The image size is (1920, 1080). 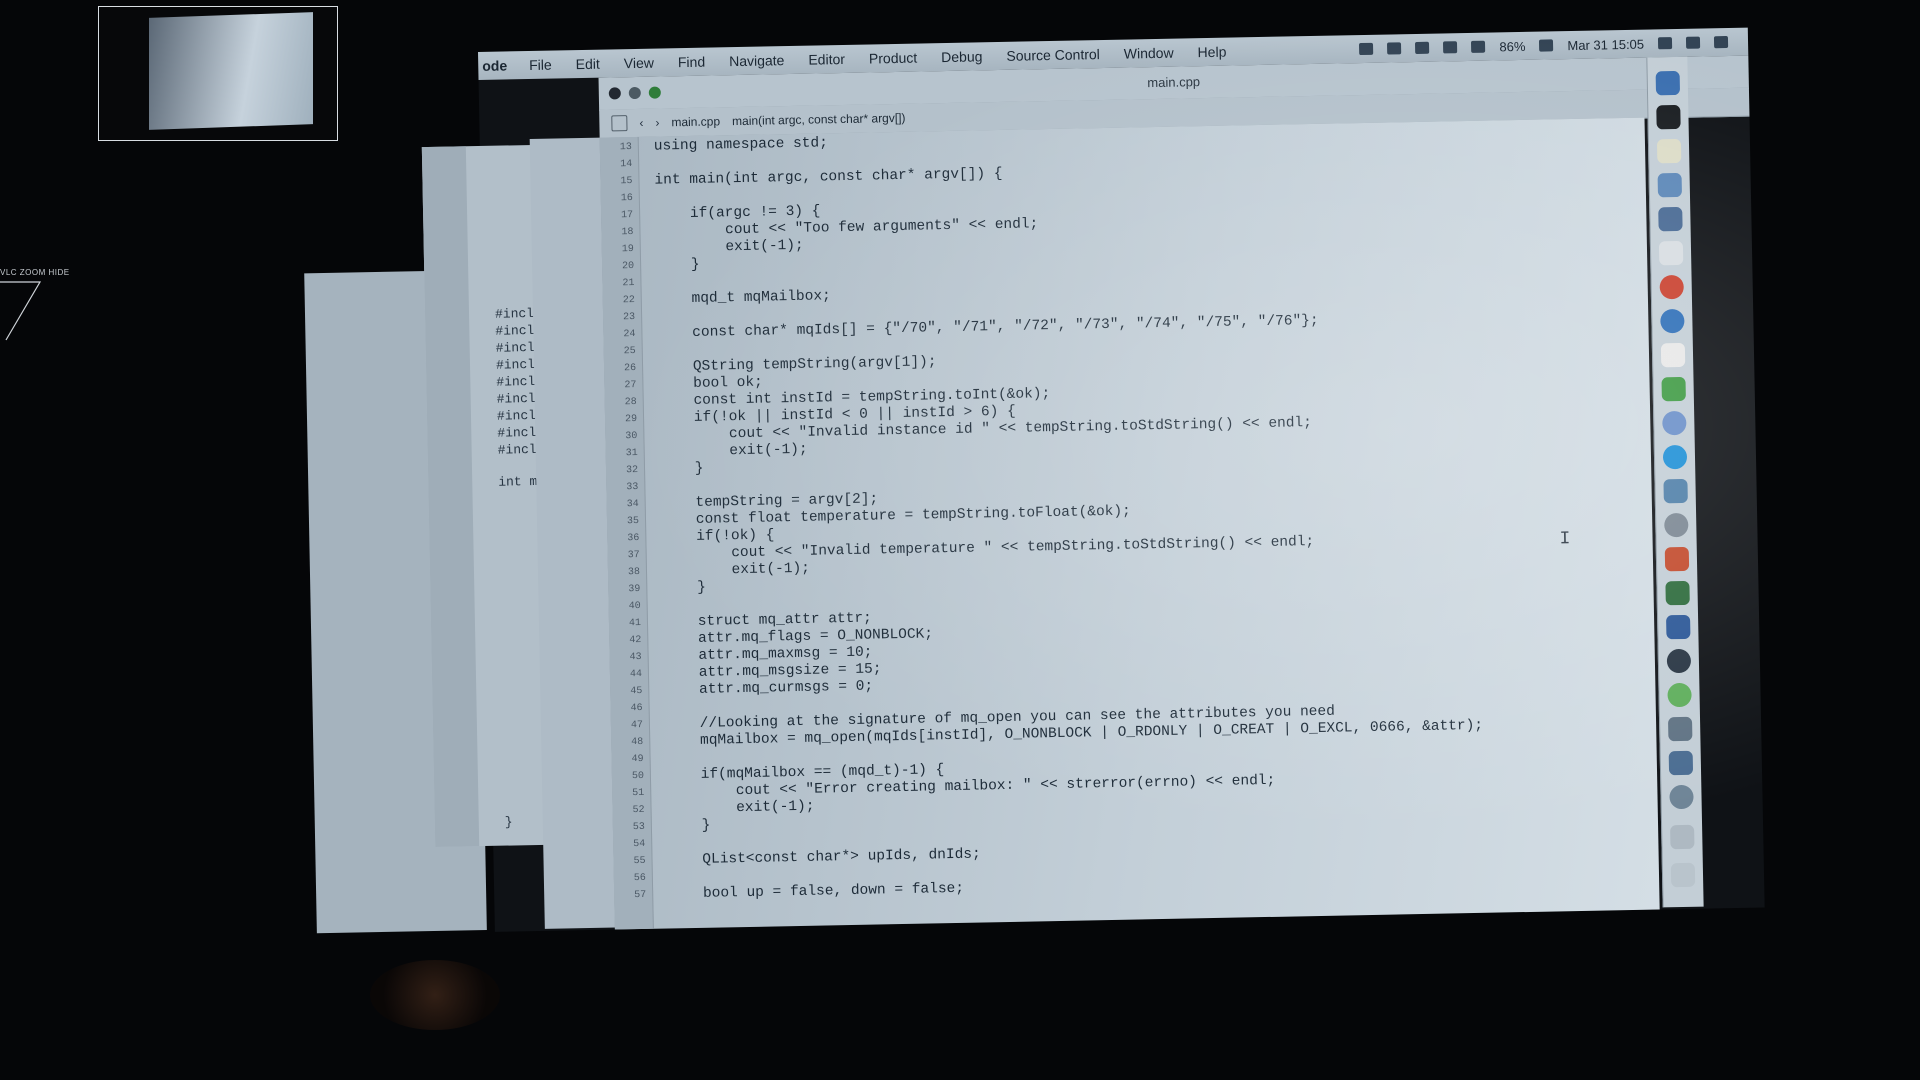 I want to click on code-text: if(!ok) {, so click(x=718, y=536).